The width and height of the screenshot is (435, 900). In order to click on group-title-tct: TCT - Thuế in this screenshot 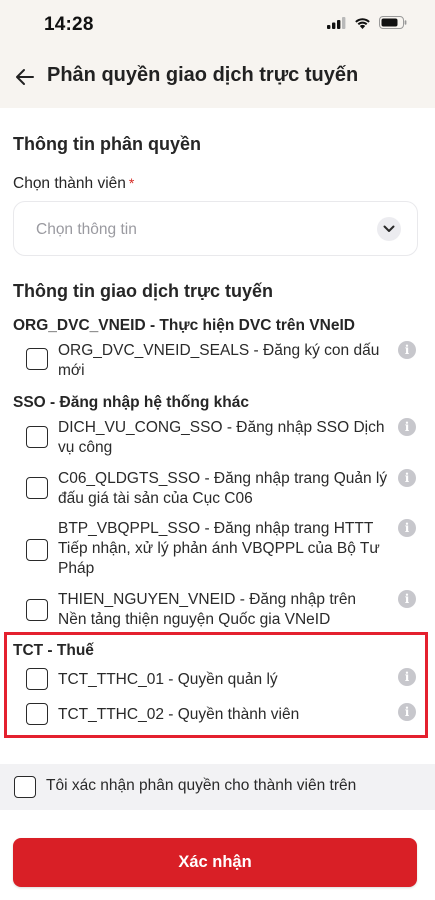, I will do `click(53, 650)`.